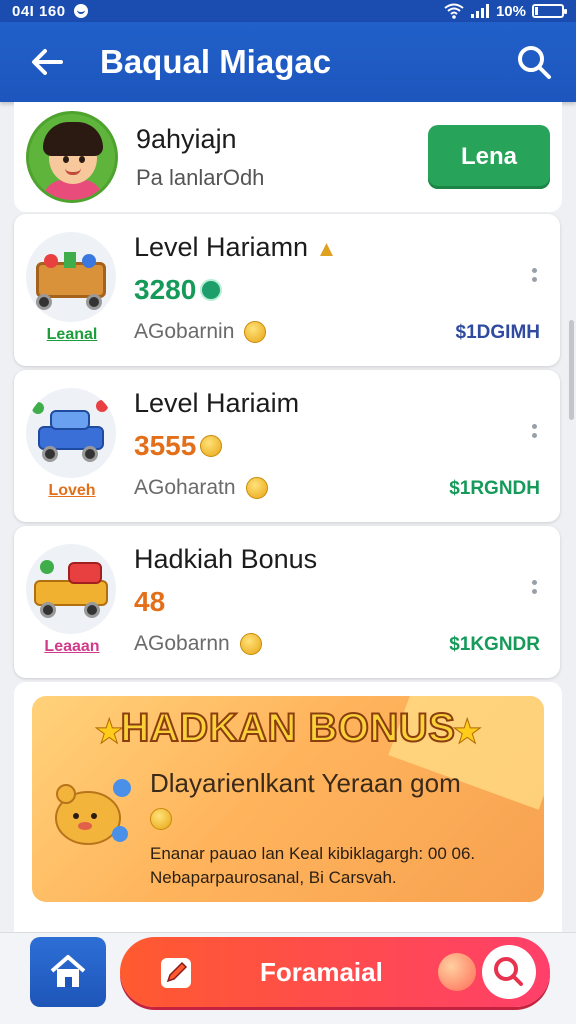 The image size is (576, 1024). Describe the element at coordinates (549, 11) in the screenshot. I see `battery-icon` at that location.